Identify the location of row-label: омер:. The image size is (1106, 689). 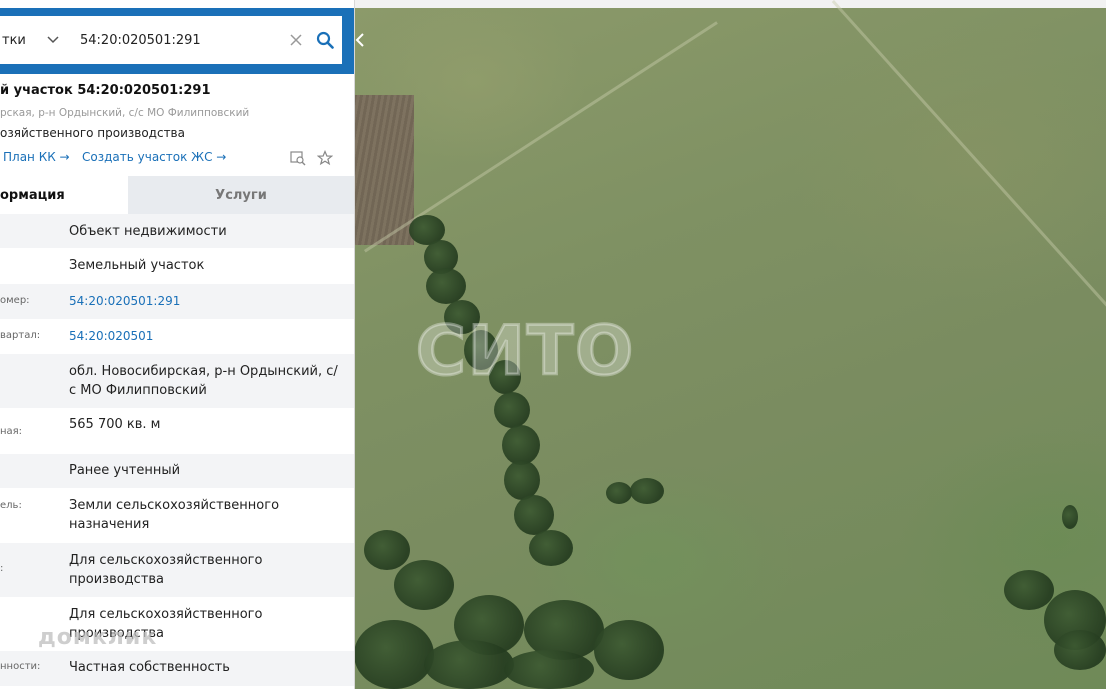
(15, 300).